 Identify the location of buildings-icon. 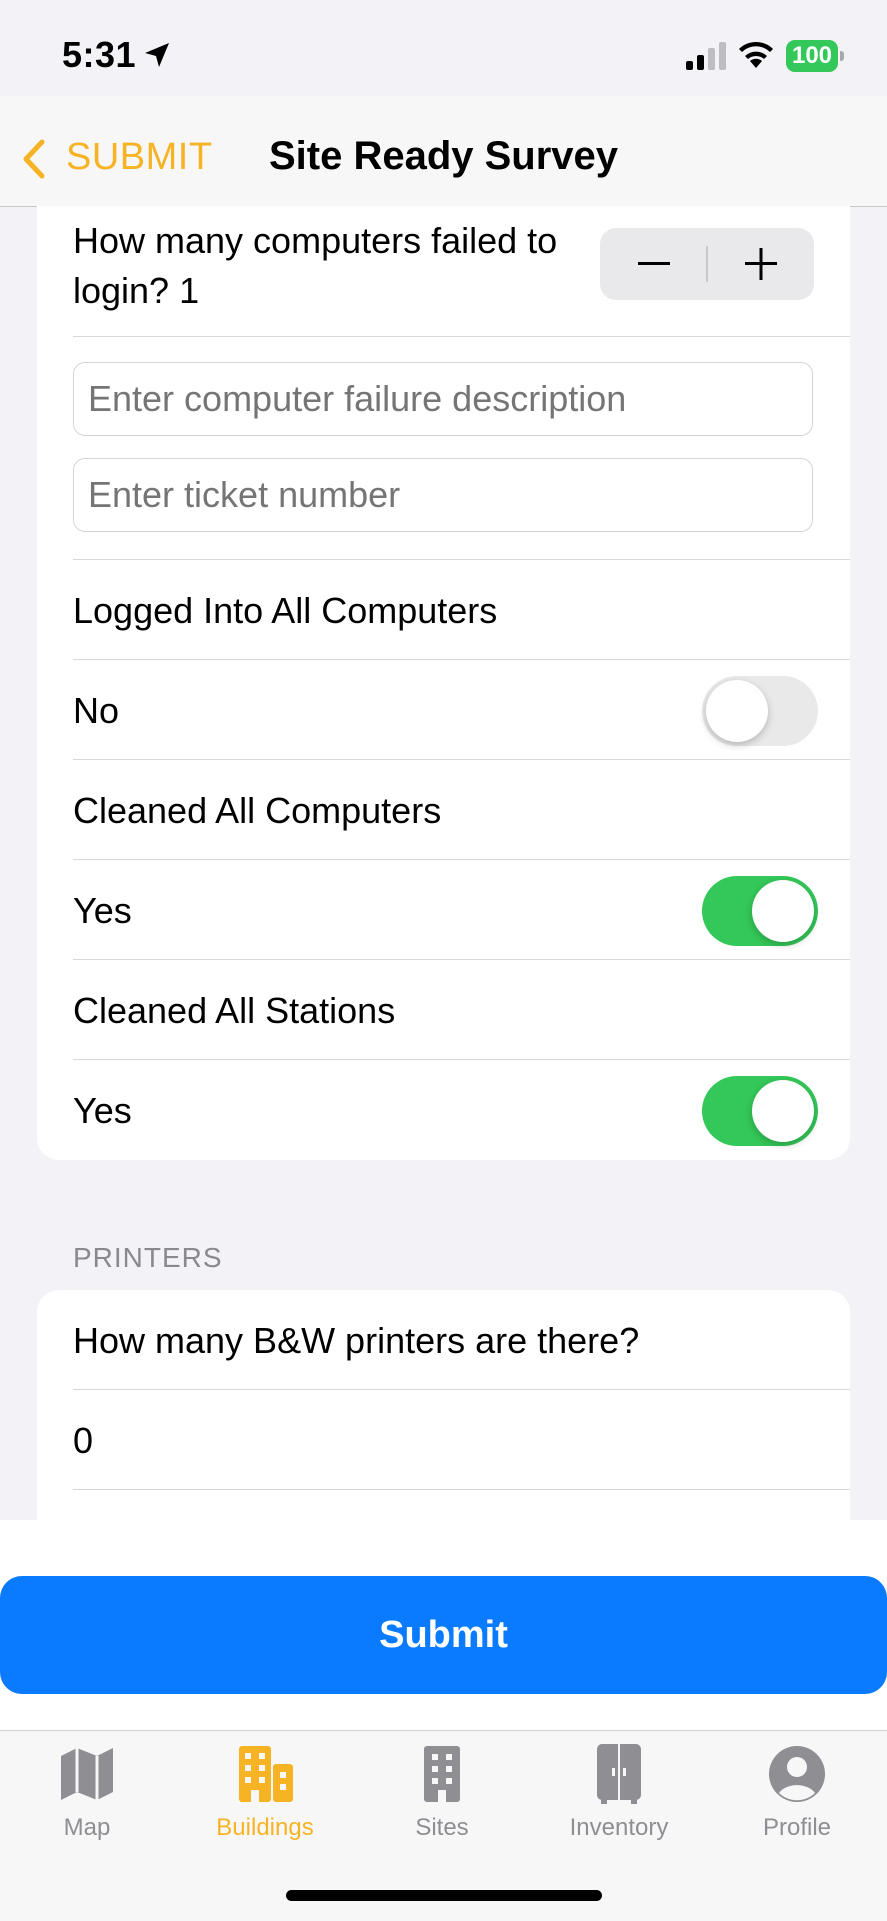
(266, 1774).